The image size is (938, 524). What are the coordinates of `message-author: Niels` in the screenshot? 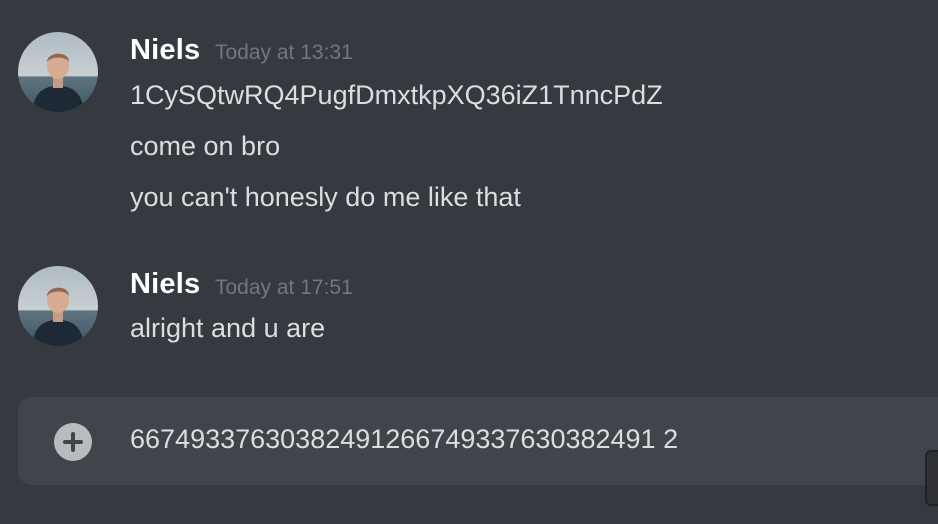 It's located at (165, 284).